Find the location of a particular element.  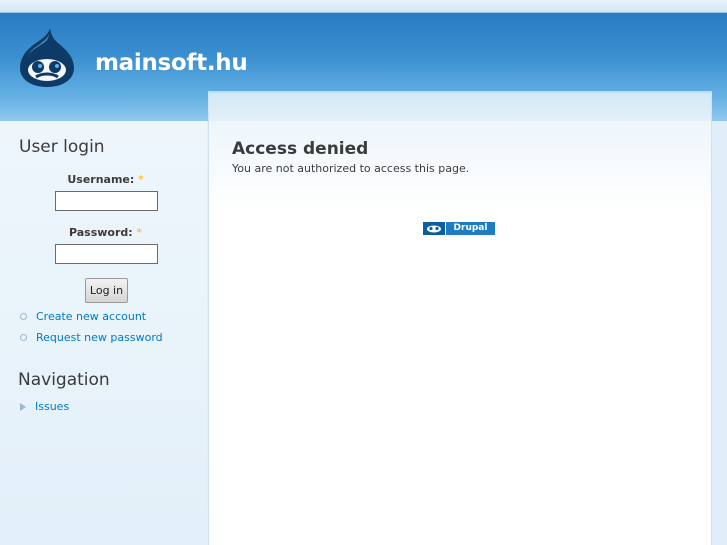

issues-link: Issues is located at coordinates (52, 406).